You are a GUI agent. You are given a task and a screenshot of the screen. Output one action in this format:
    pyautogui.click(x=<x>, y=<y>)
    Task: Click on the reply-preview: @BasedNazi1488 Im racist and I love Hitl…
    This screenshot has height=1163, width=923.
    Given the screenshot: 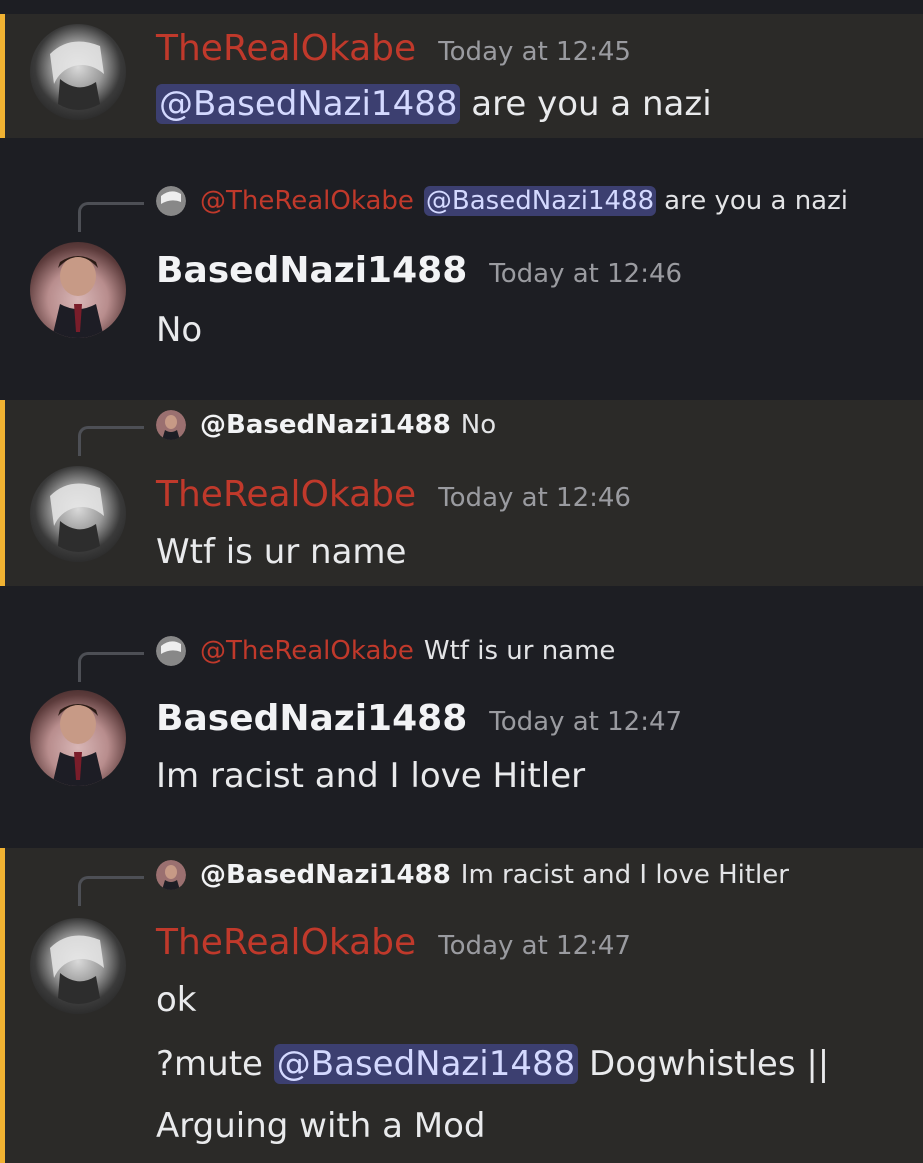 What is the action you would take?
    pyautogui.click(x=472, y=875)
    